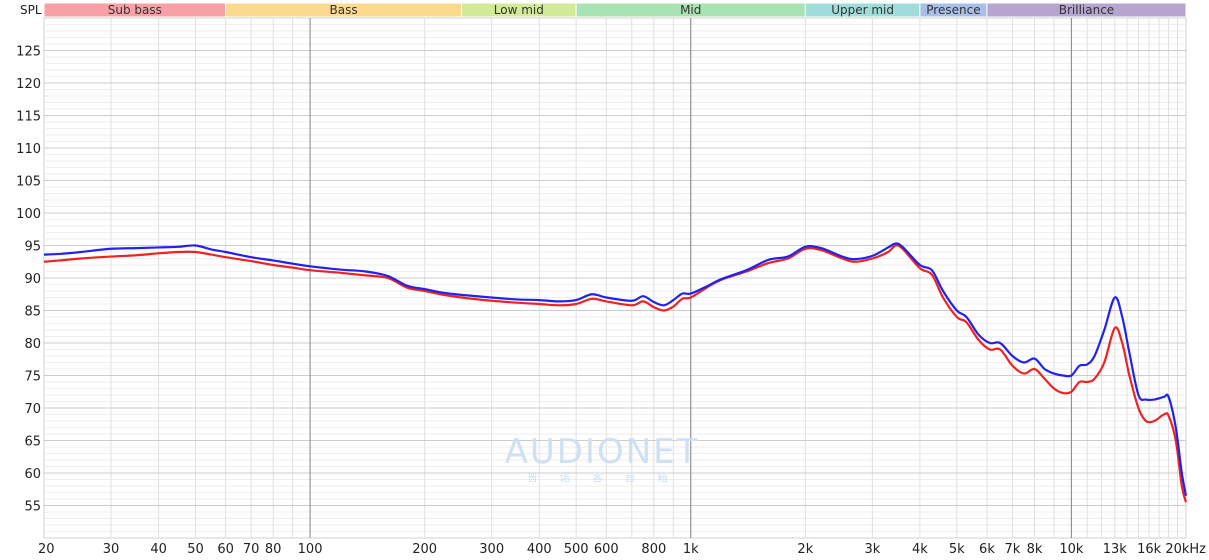 The width and height of the screenshot is (1209, 560). Describe the element at coordinates (1149, 549) in the screenshot. I see `x-tick-label: 16k` at that location.